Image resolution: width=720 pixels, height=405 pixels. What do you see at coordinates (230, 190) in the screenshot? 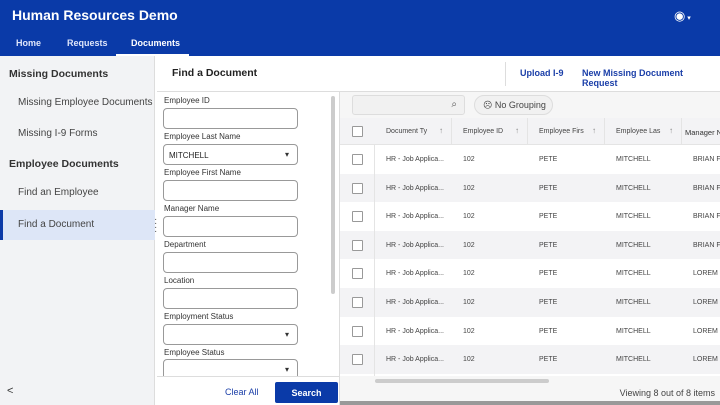
I see `employee-first-name-input` at bounding box center [230, 190].